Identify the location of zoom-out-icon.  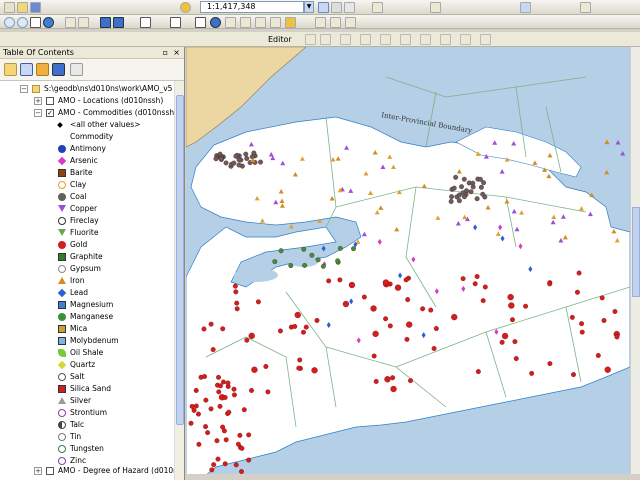
(22, 22).